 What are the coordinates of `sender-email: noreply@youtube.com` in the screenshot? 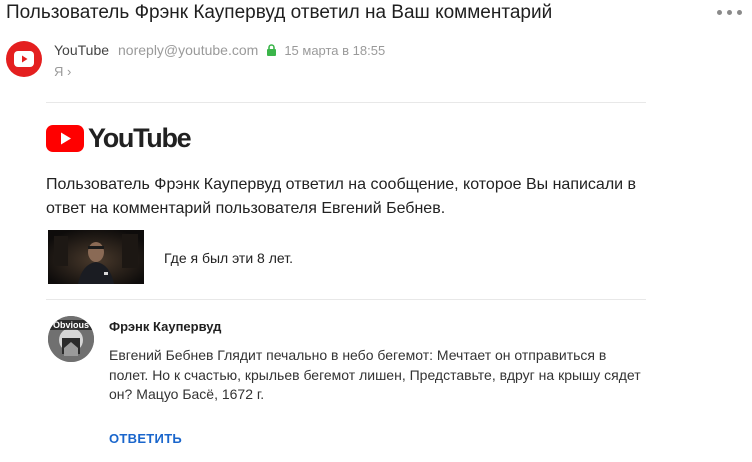 It's located at (188, 50).